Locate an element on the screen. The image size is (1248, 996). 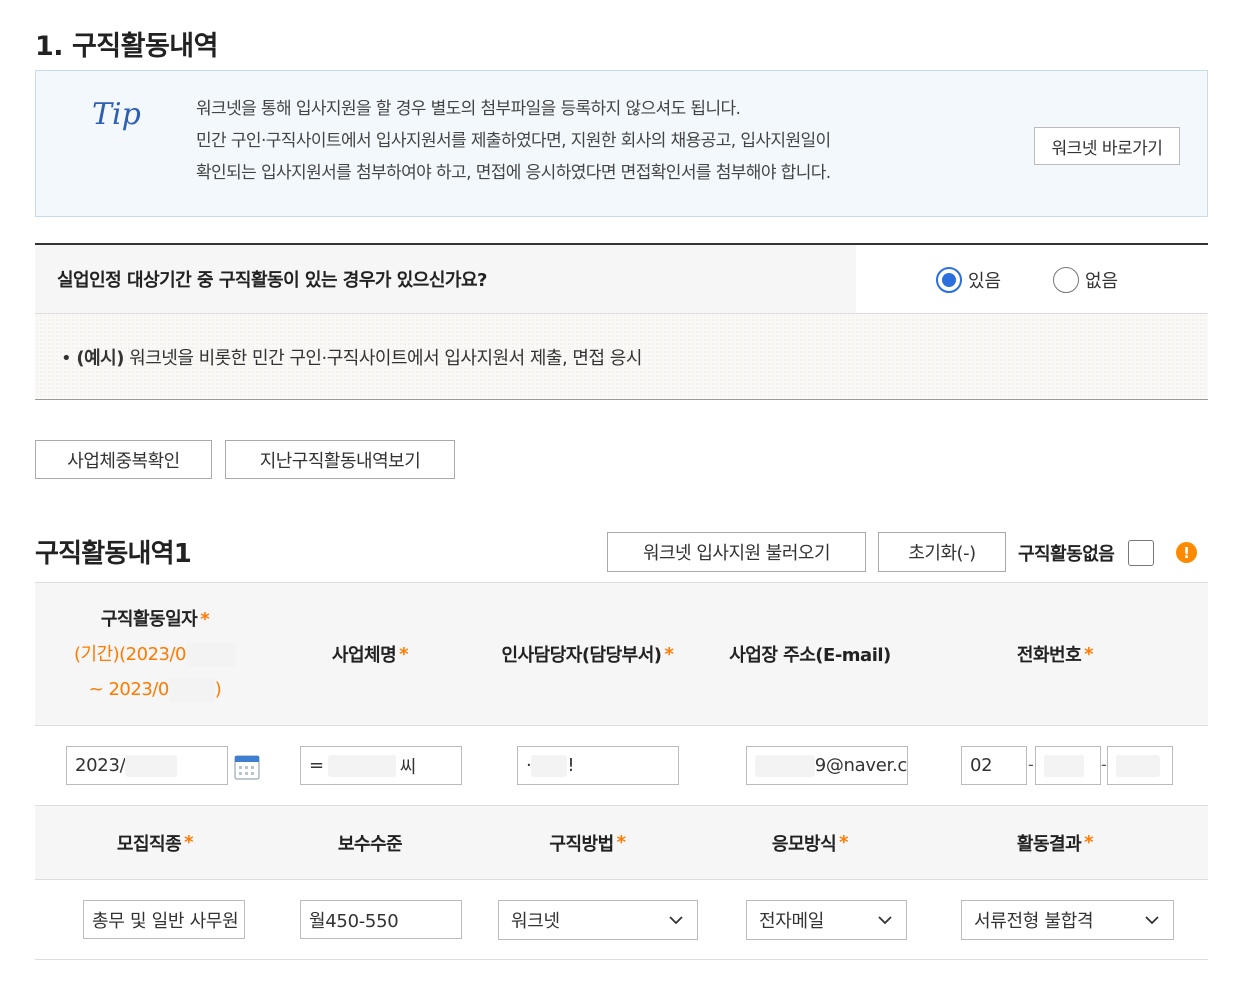
header-job: 모집직종 * is located at coordinates (155, 842).